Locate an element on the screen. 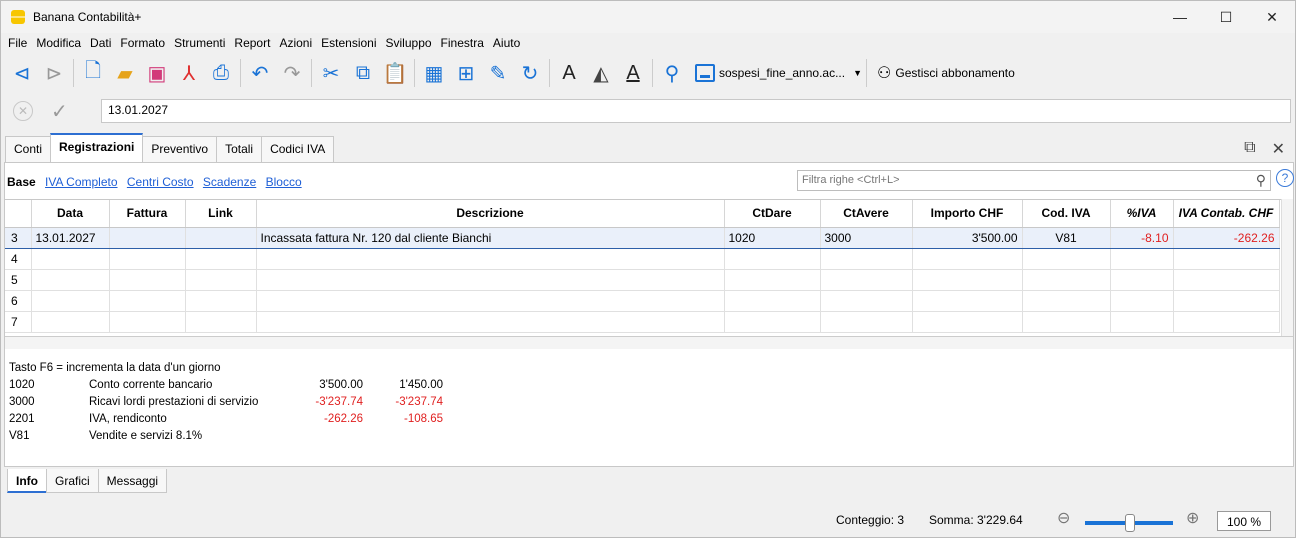  cell-importo: 3'500.00 is located at coordinates (967, 237).